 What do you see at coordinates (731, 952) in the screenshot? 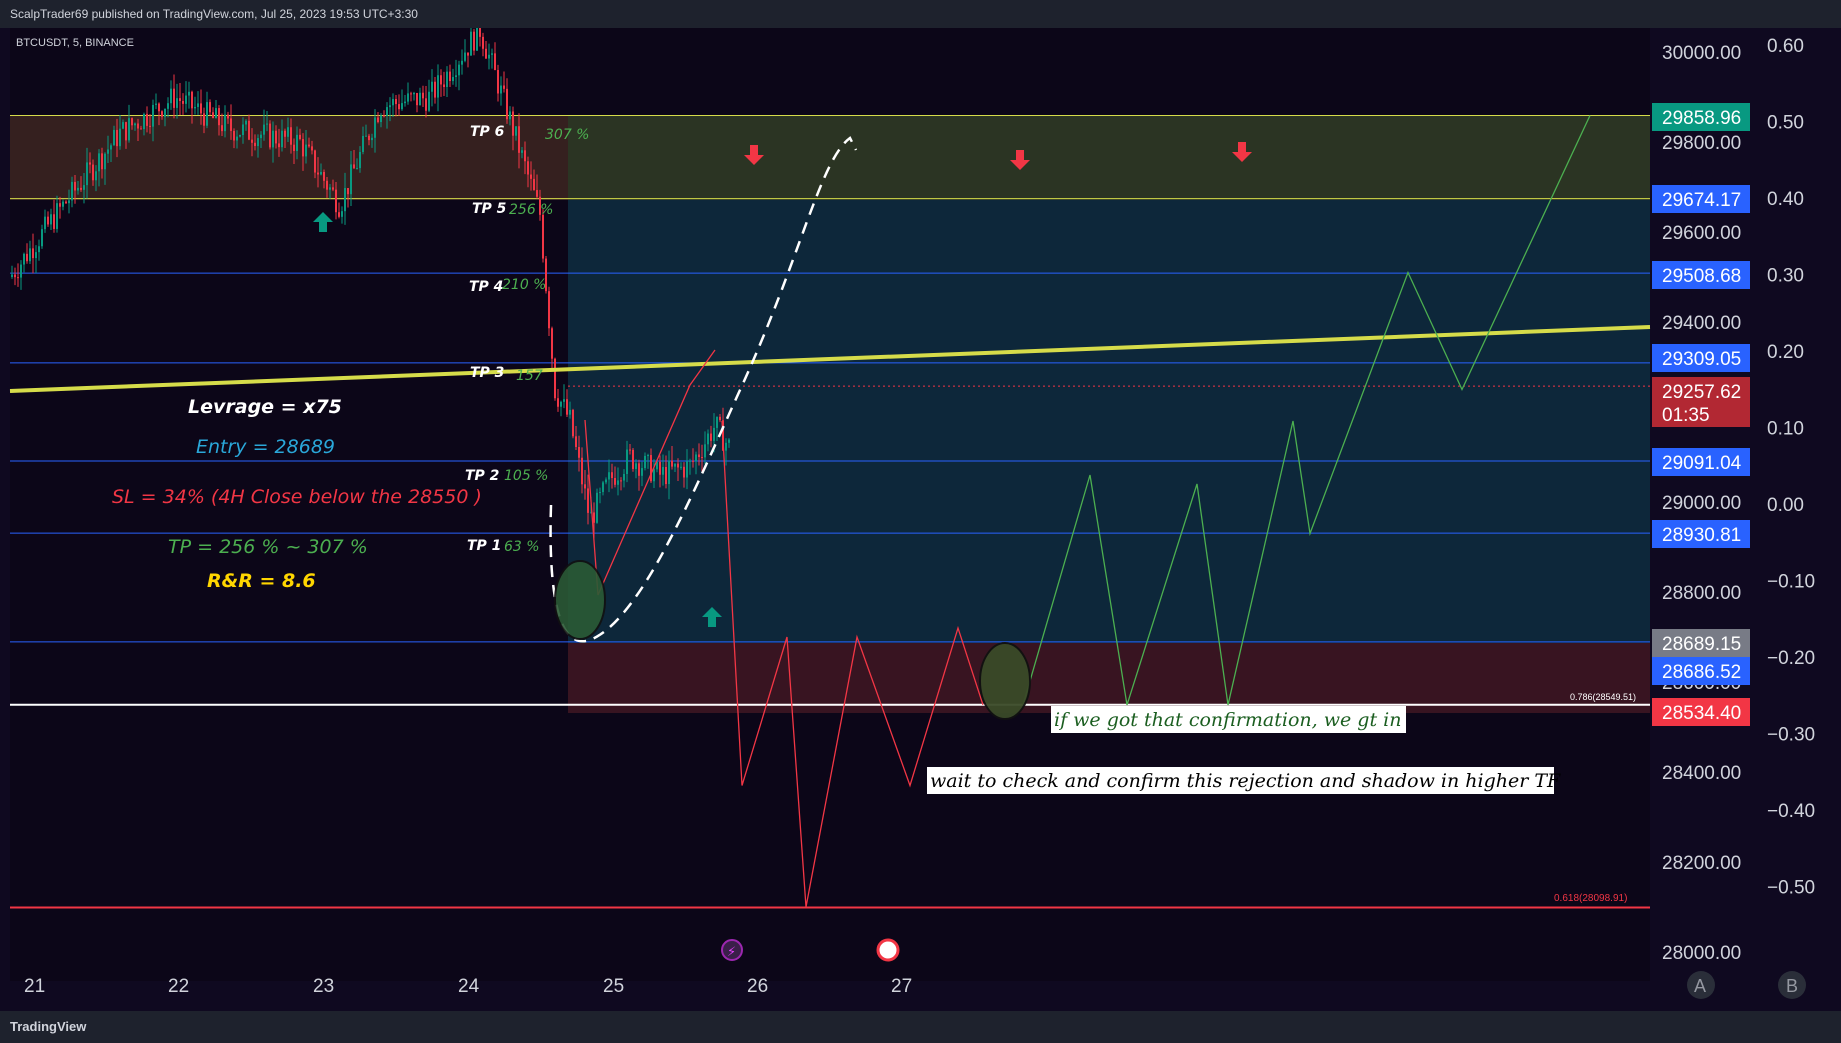
I see `flash-event-glyph: ⚡` at bounding box center [731, 952].